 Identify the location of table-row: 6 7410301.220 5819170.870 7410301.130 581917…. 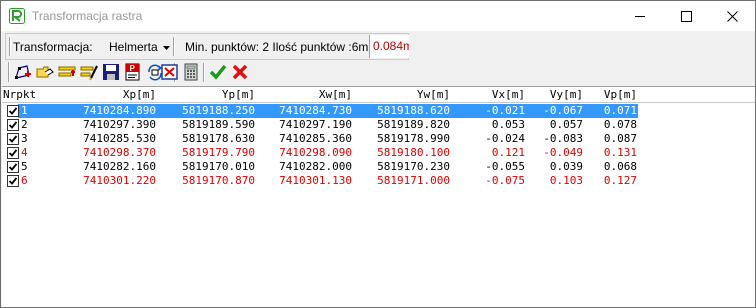
(378, 181).